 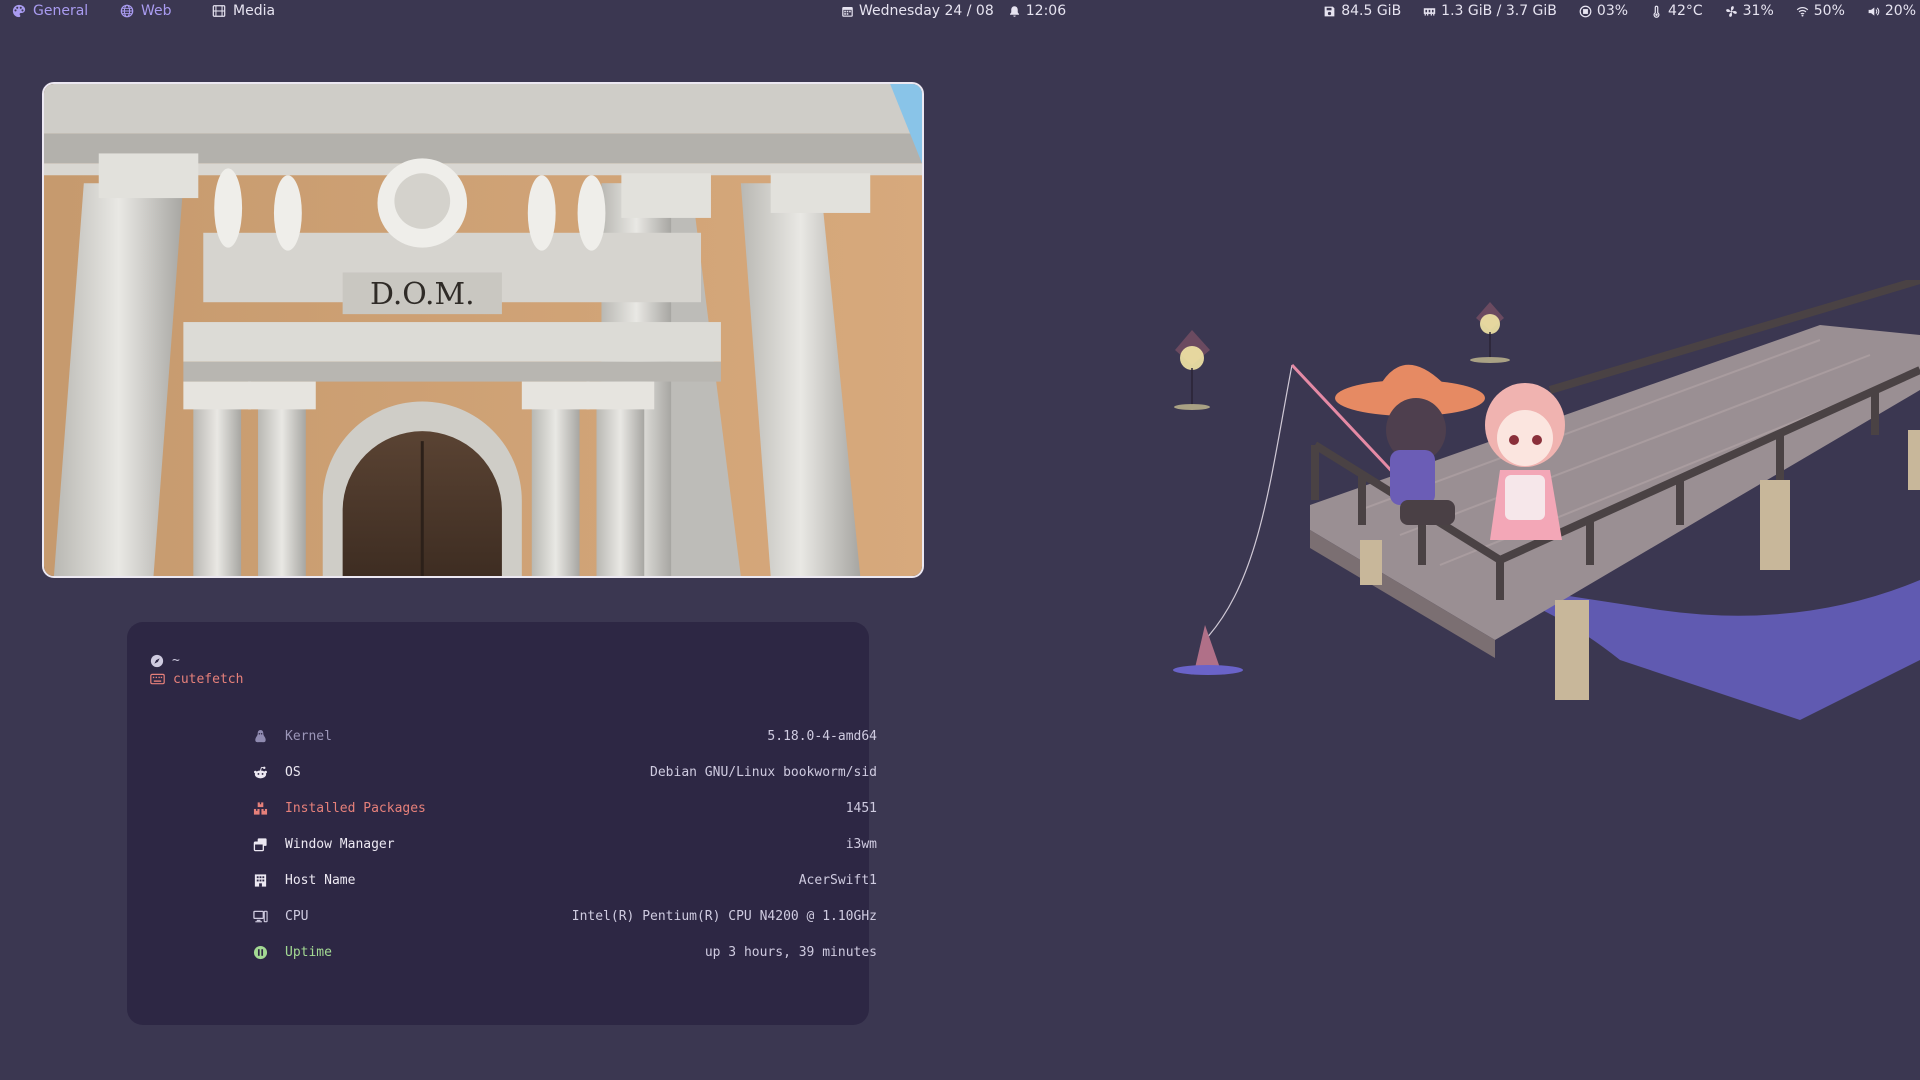 I want to click on windows-stack-icon, so click(x=260, y=844).